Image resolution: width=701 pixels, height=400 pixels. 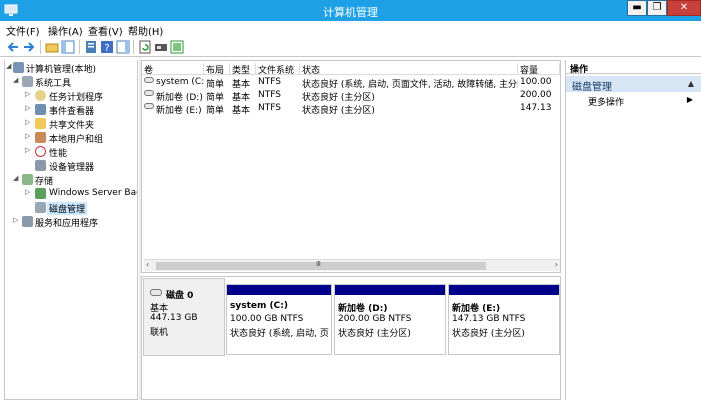 What do you see at coordinates (23, 30) in the screenshot?
I see `menu-file: 文件(F)` at bounding box center [23, 30].